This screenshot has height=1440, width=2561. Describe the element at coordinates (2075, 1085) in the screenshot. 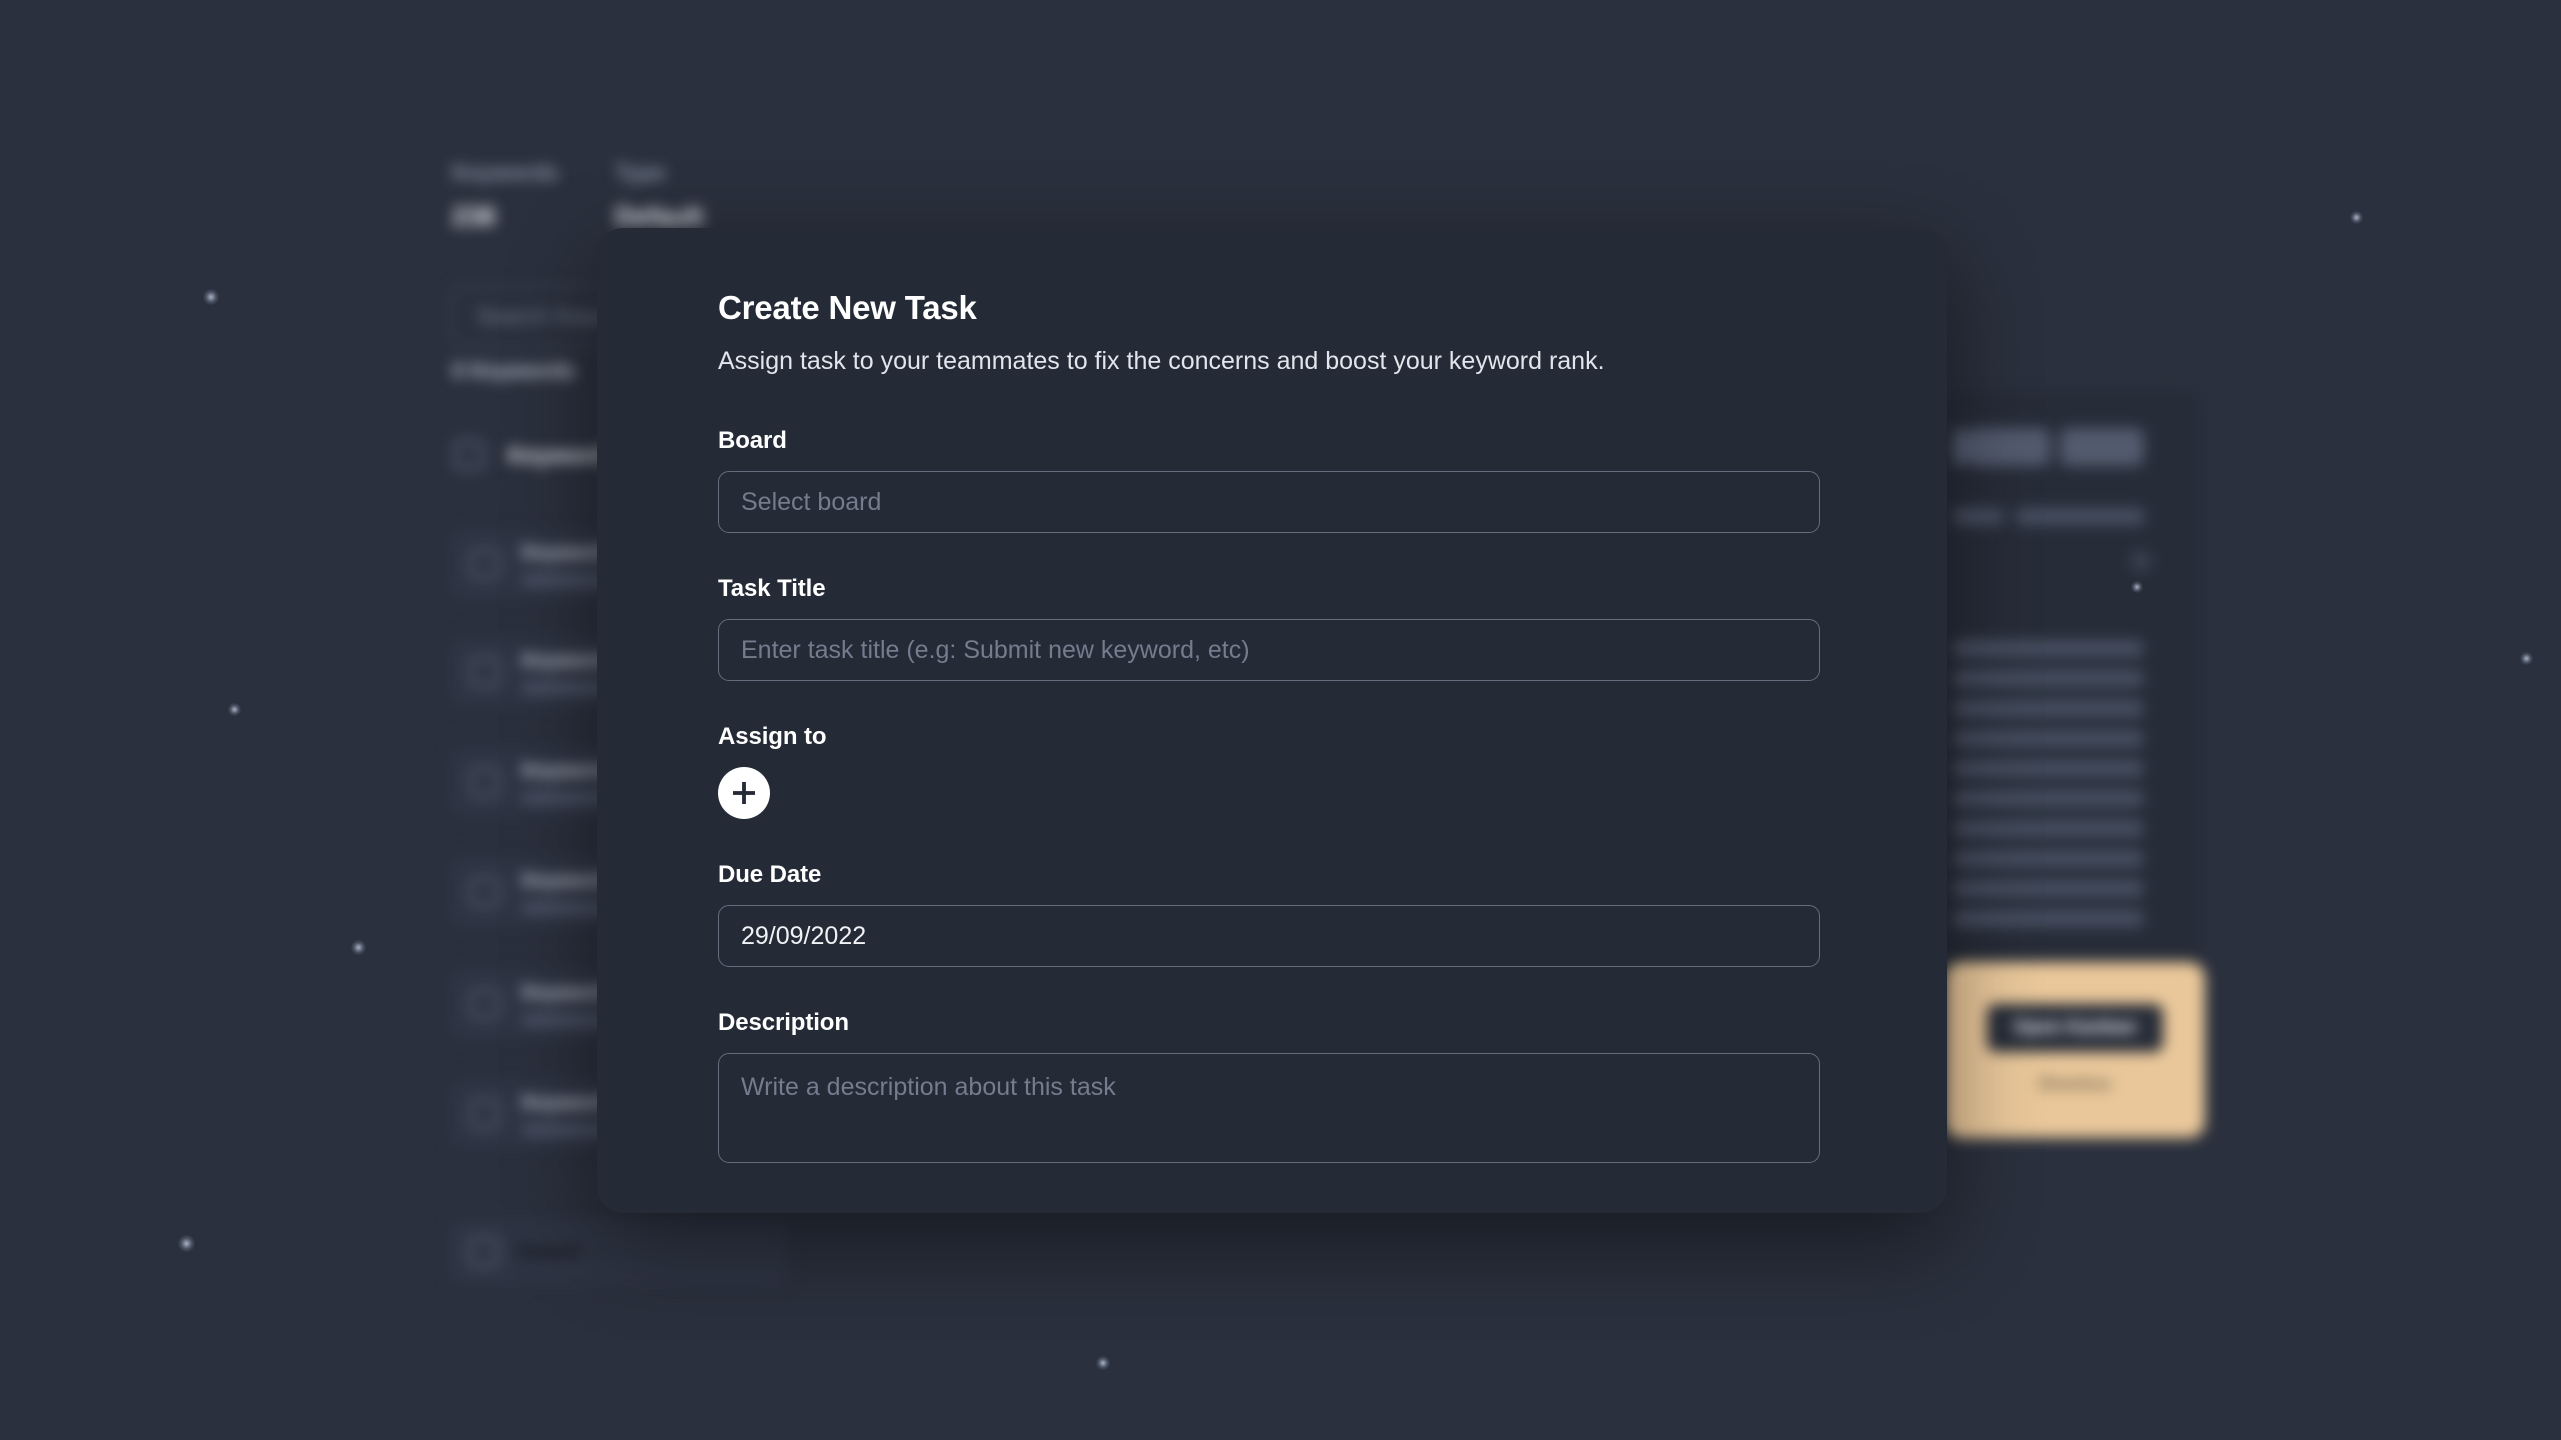

I see `bg-dismiss-link: Dismiss` at that location.